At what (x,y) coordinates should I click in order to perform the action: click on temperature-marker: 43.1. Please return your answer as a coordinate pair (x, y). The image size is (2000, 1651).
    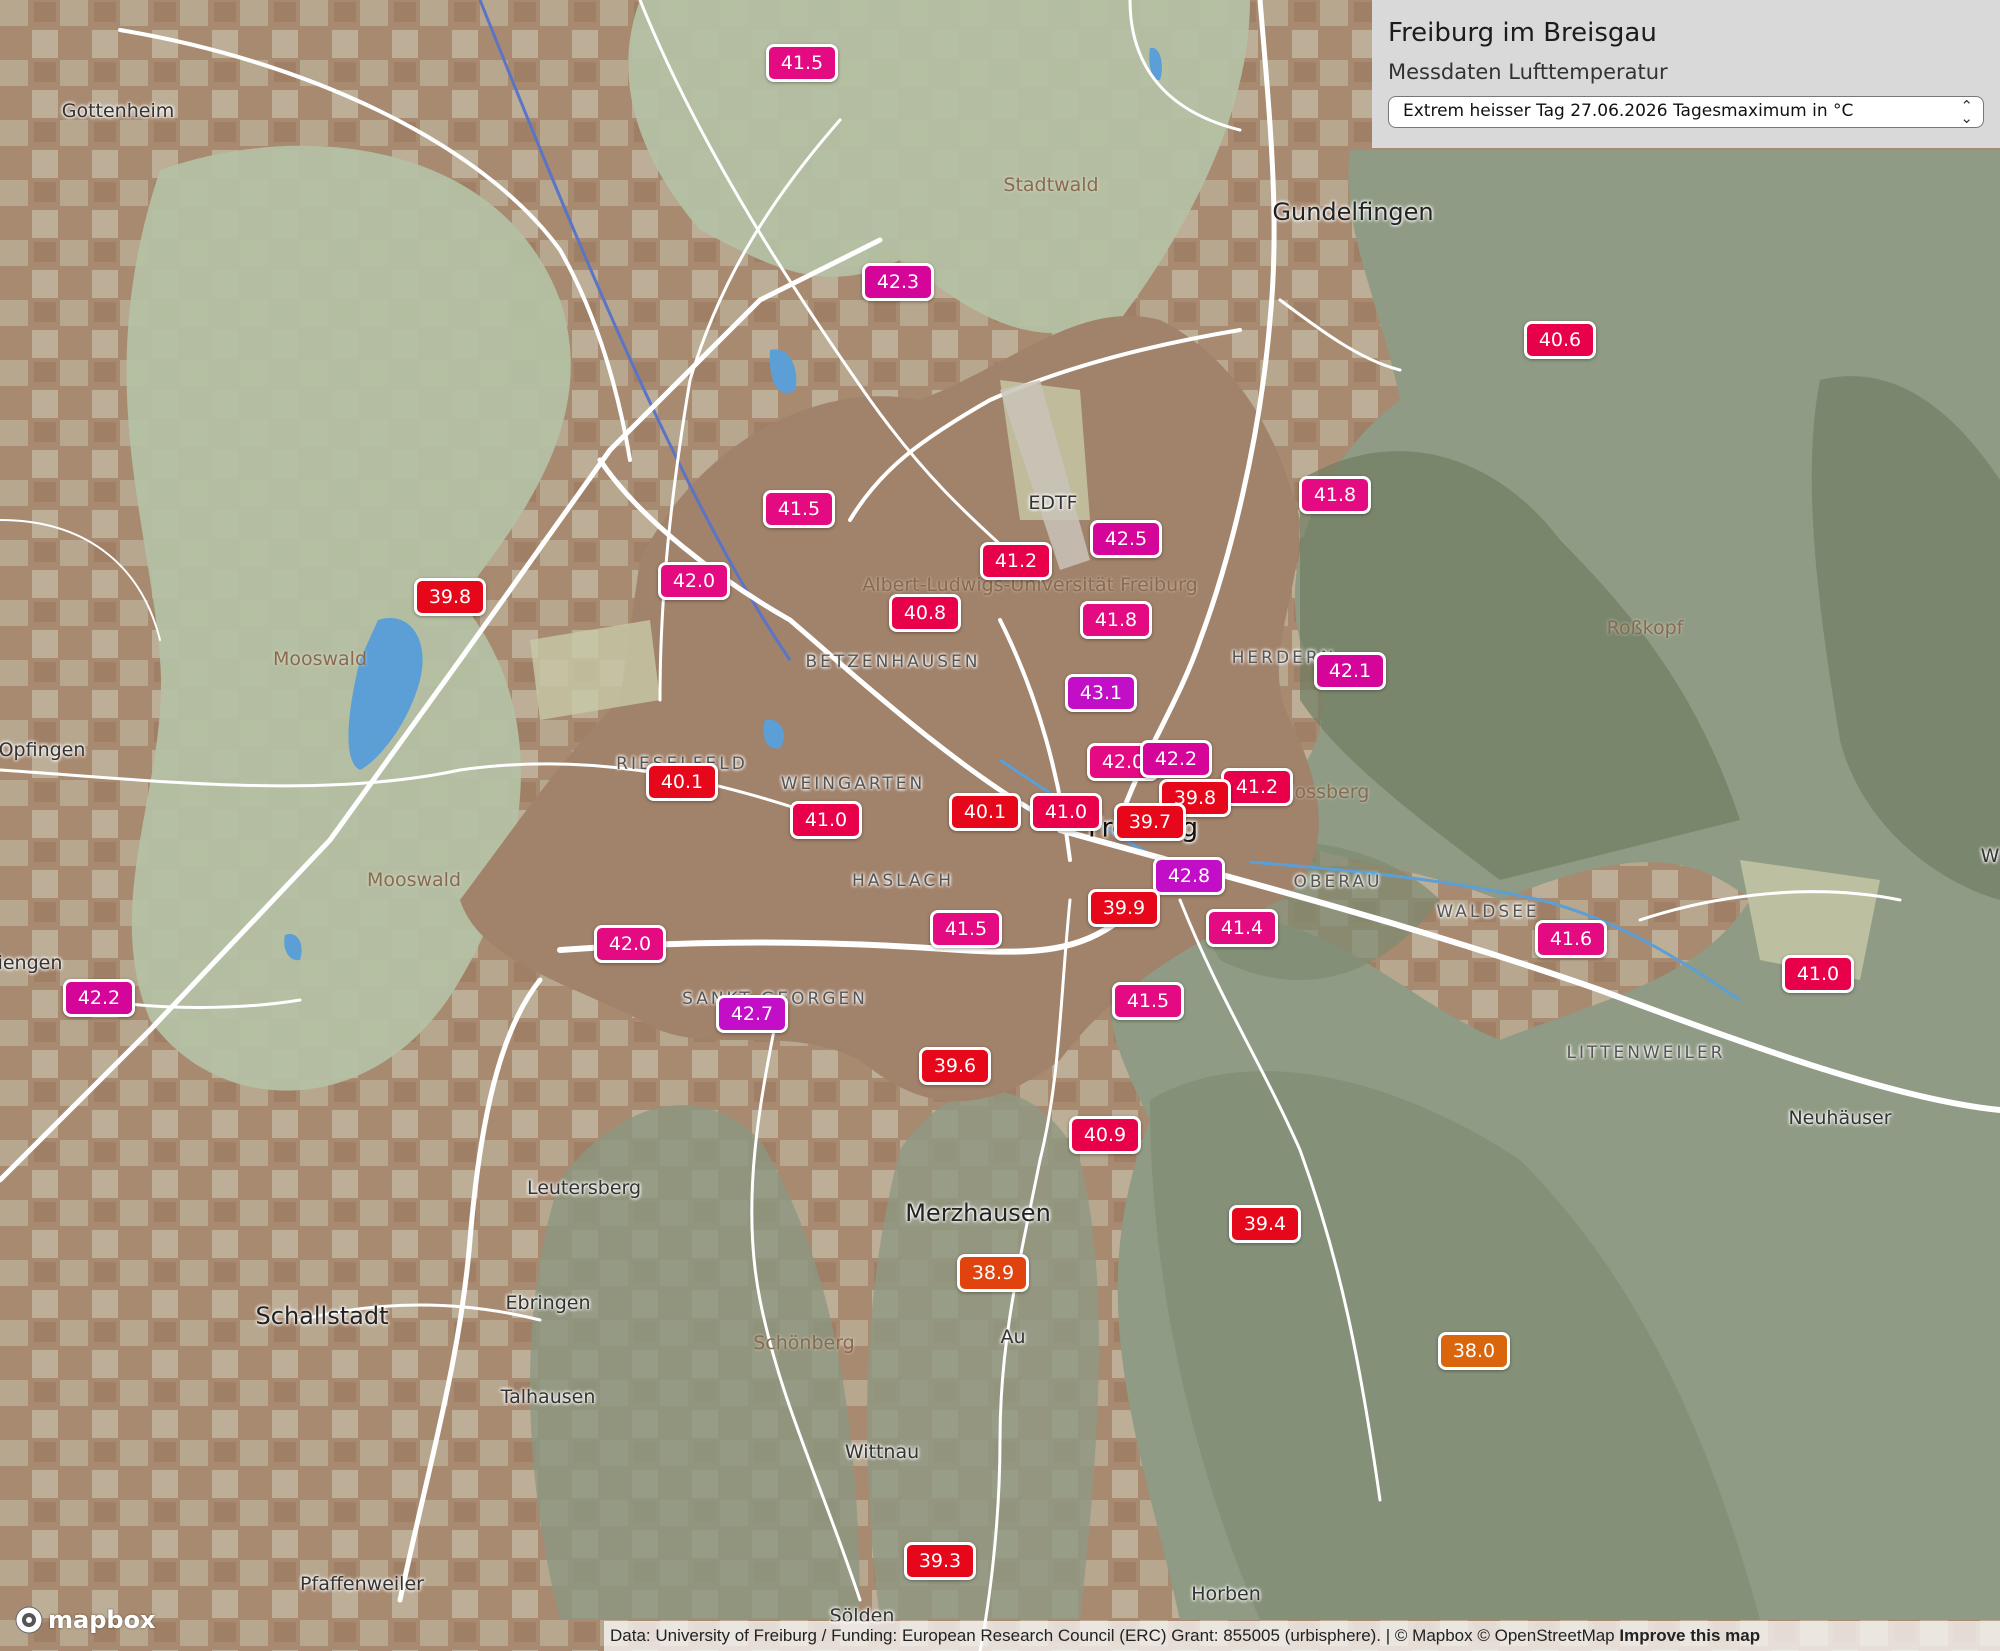
    Looking at the image, I should click on (1101, 693).